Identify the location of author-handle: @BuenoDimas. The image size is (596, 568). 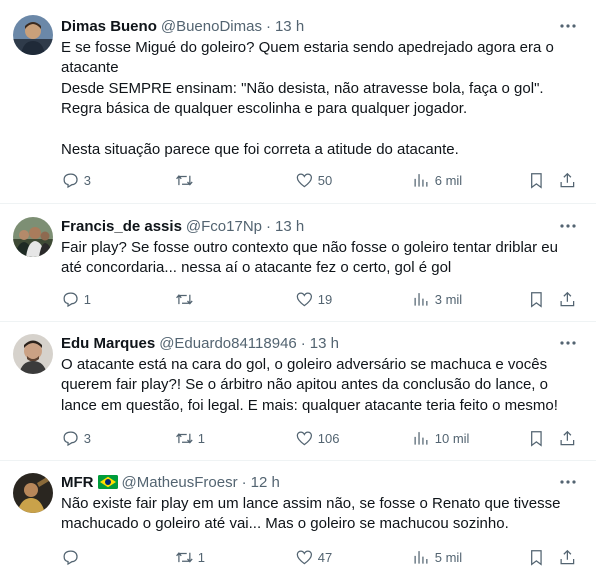
(211, 26).